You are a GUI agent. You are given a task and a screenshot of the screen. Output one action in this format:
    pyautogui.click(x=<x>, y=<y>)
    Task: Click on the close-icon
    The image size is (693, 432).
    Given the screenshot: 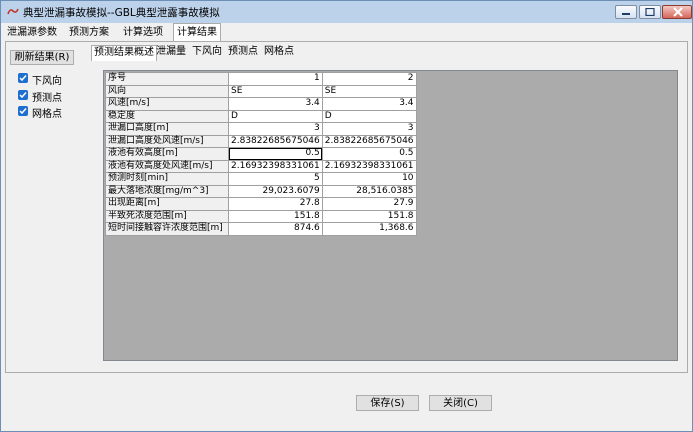 What is the action you would take?
    pyautogui.click(x=678, y=12)
    